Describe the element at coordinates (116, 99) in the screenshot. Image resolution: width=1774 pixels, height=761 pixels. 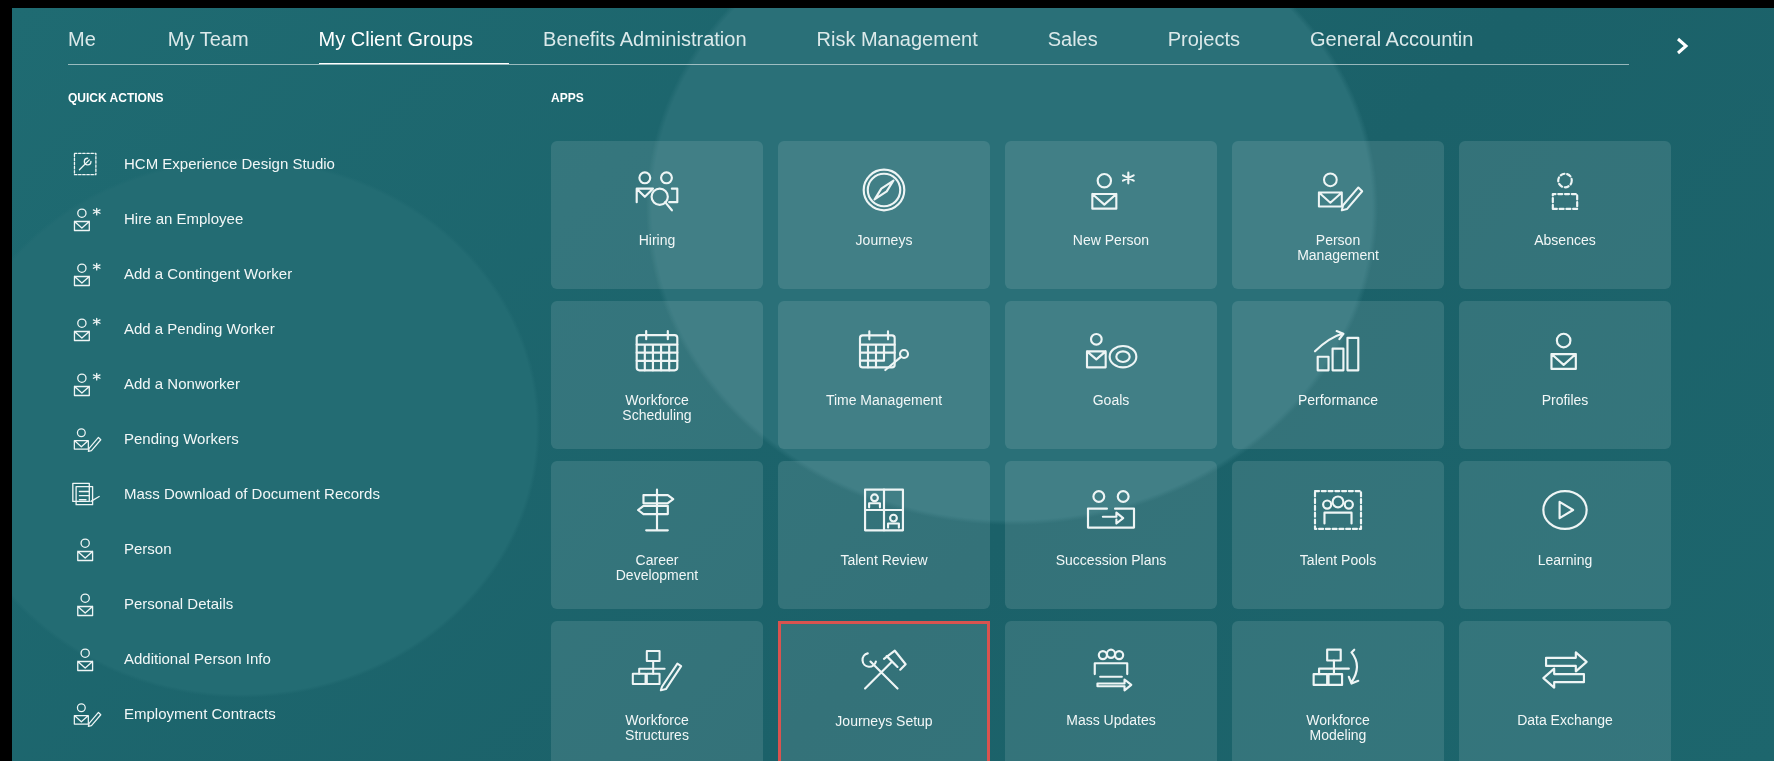
I see `section-heading: QUICK ACTIONS` at that location.